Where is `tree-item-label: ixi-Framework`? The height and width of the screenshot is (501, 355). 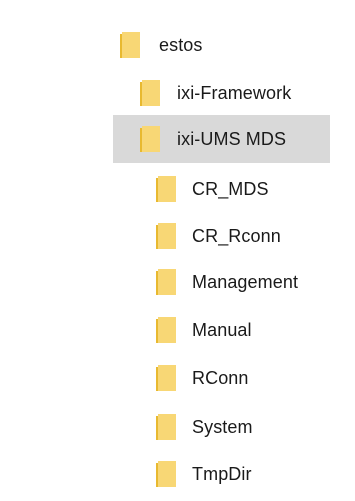 tree-item-label: ixi-Framework is located at coordinates (234, 93).